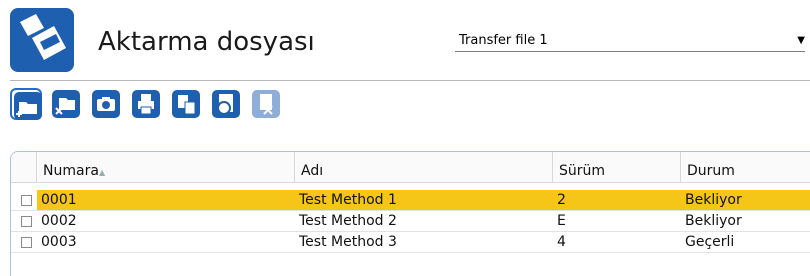 The image size is (810, 276). Describe the element at coordinates (166, 200) in the screenshot. I see `cell-numara: 0001` at that location.